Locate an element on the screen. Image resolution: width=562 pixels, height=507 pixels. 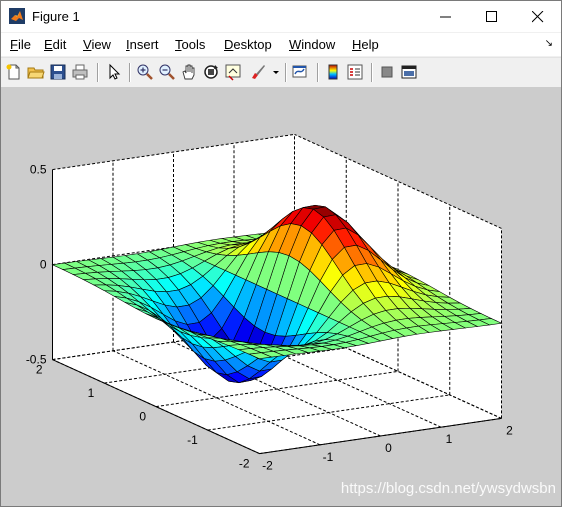
dock-arrow-icon: ↘ is located at coordinates (549, 43).